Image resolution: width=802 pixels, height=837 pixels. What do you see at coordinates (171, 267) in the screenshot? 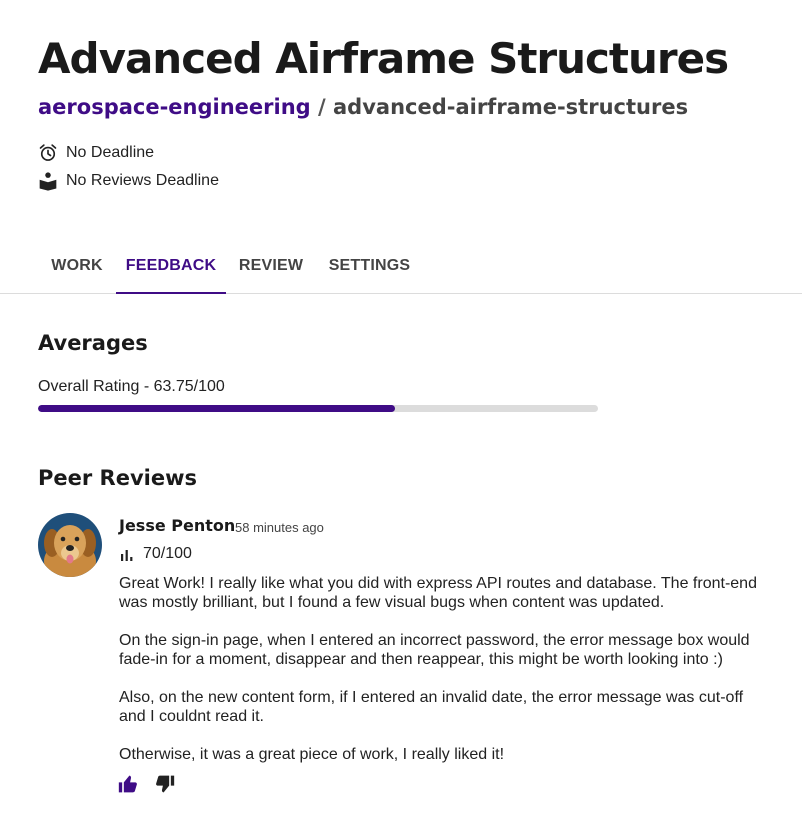
I see `tab-feedback: FEEDBACK` at bounding box center [171, 267].